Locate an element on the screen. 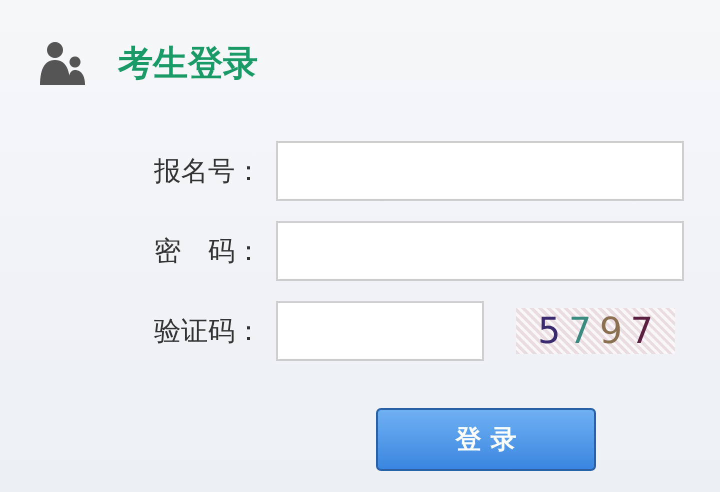  captcha-field is located at coordinates (380, 331).